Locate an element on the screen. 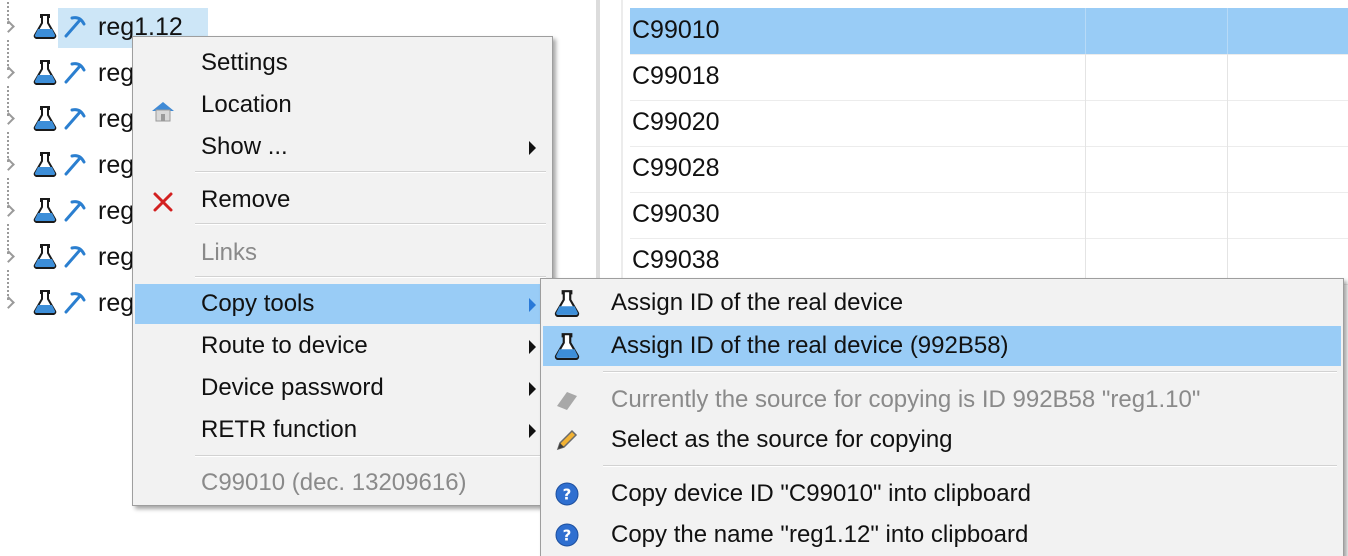 This screenshot has width=1348, height=556. grid-cell-id: C99028 is located at coordinates (676, 168).